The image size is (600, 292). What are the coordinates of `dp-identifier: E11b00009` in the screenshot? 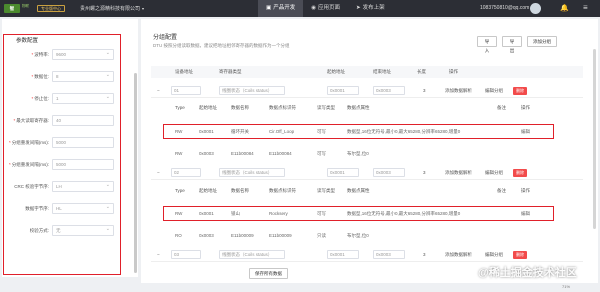 It's located at (280, 235).